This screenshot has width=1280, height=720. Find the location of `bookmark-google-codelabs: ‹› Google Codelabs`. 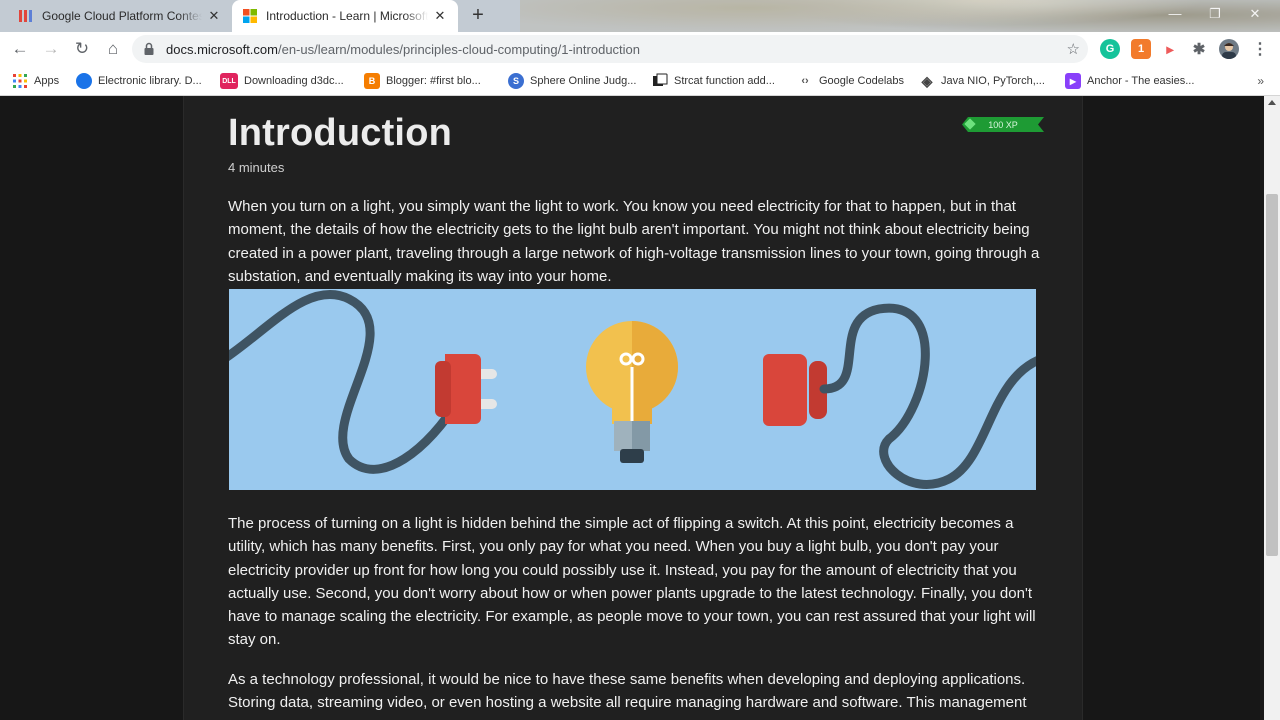

bookmark-google-codelabs: ‹› Google Codelabs is located at coordinates (850, 81).